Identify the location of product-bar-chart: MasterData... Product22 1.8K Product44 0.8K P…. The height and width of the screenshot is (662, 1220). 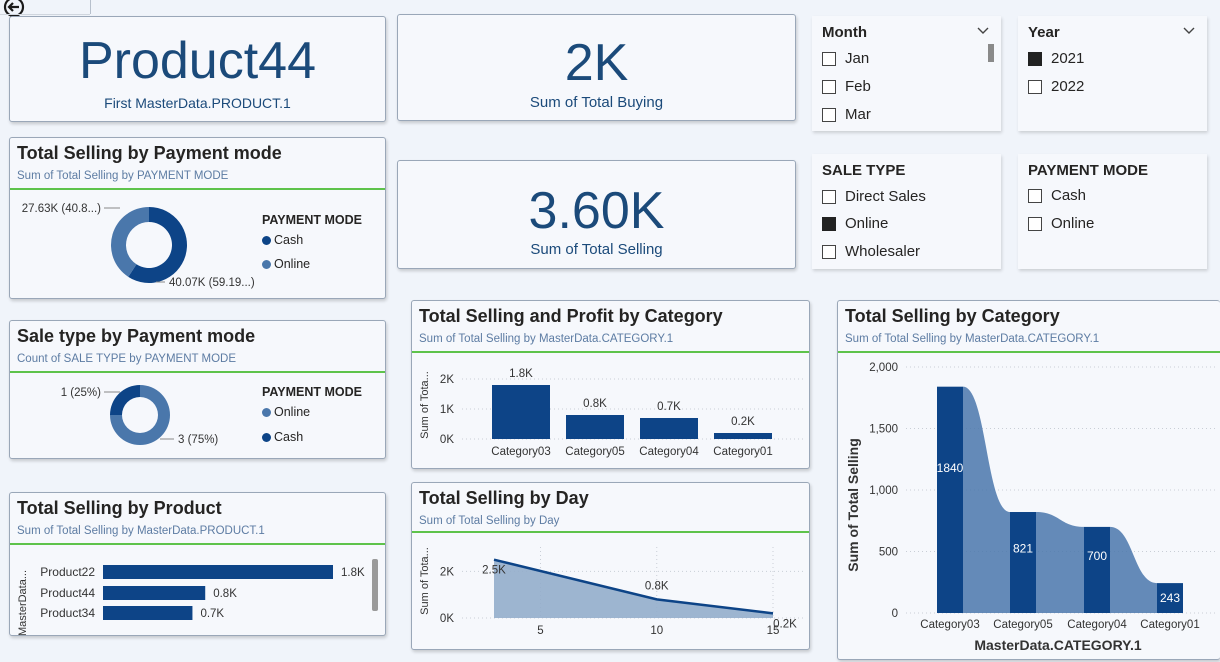
(197, 590).